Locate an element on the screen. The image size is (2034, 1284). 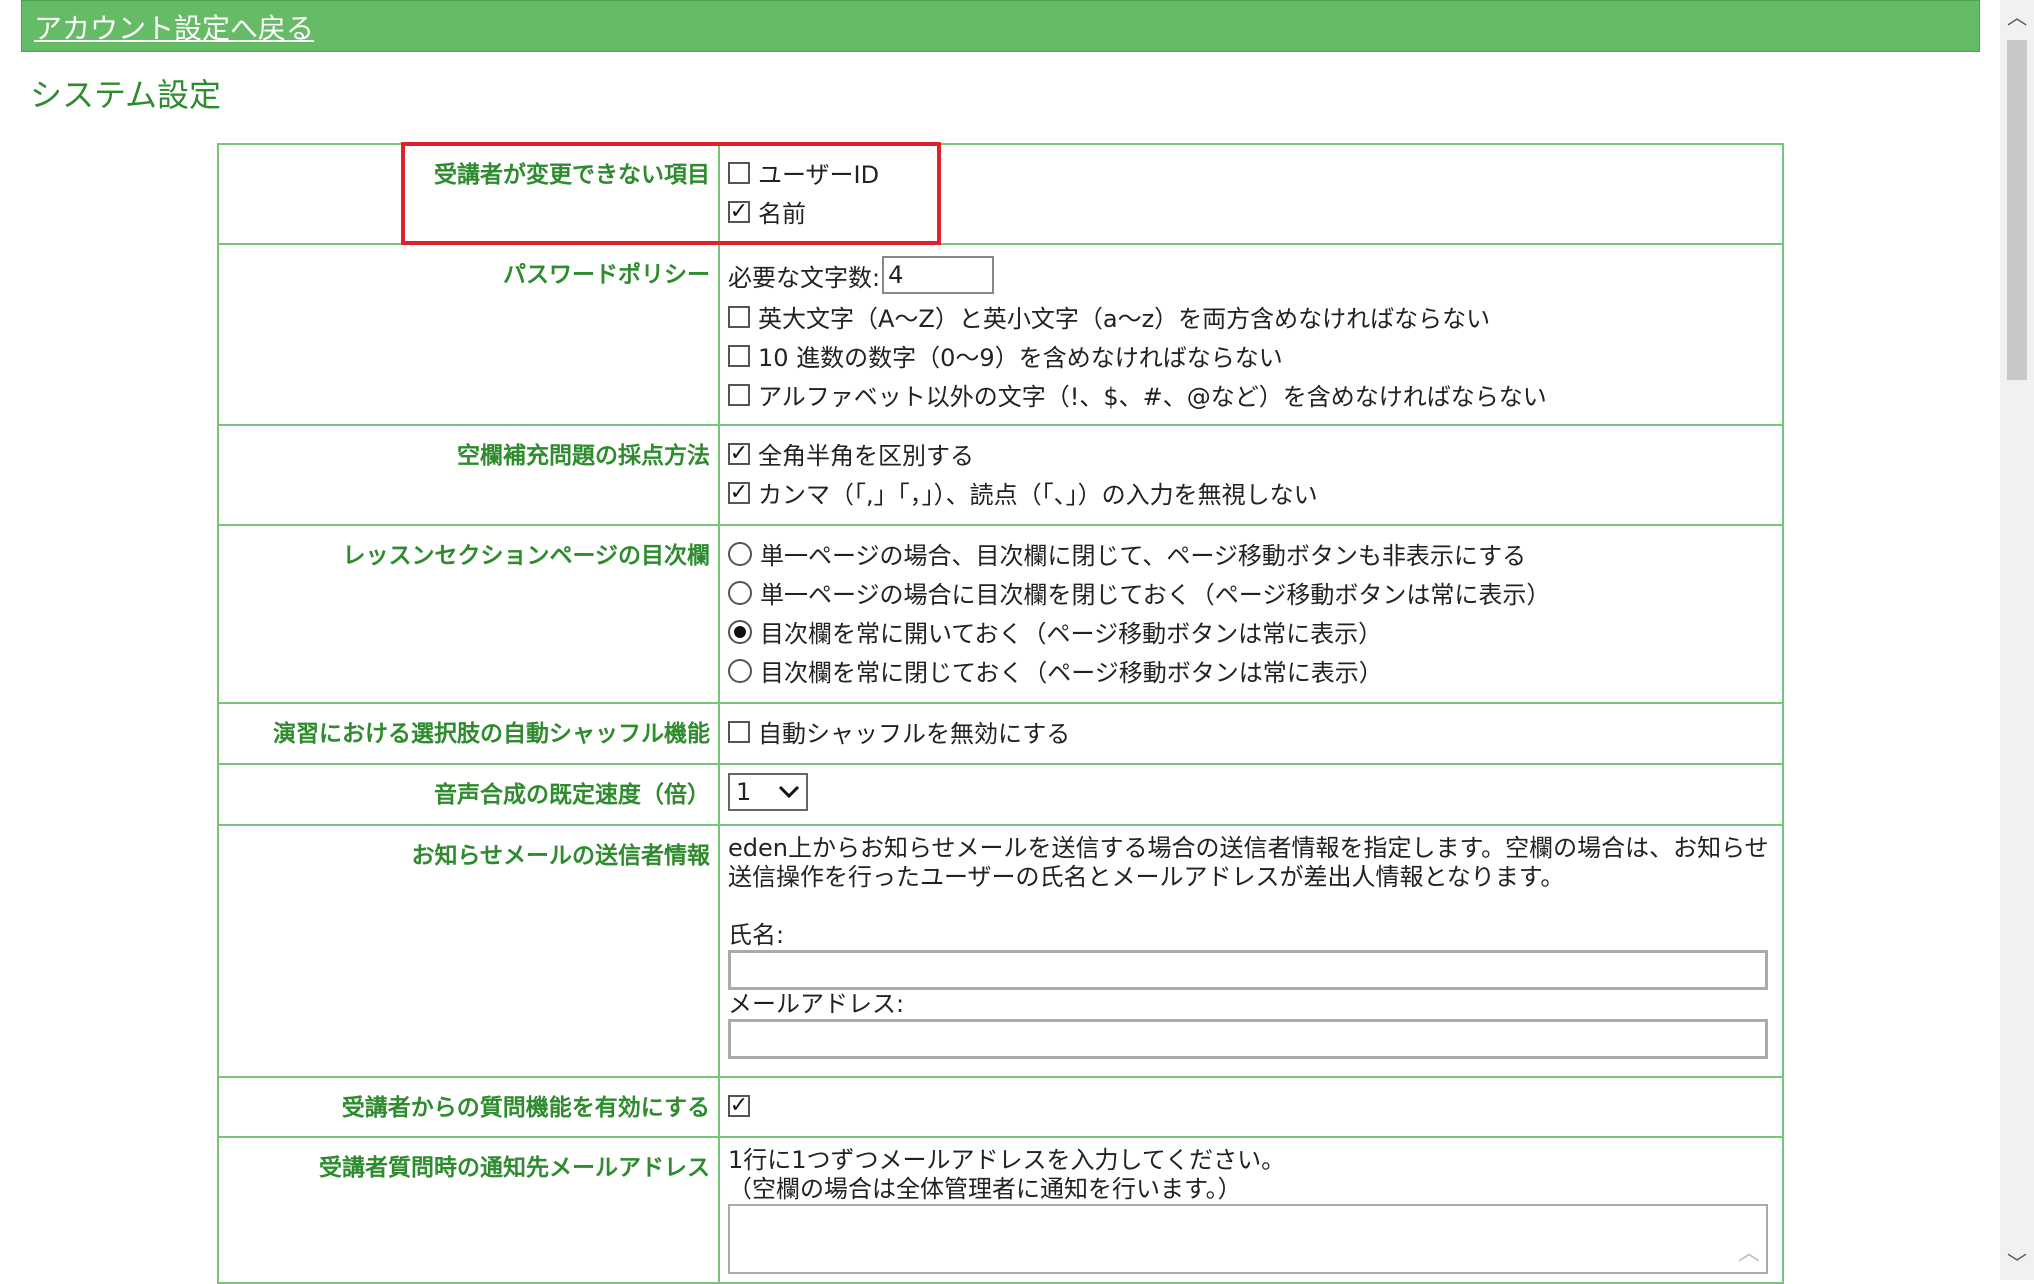
row-value: ✓ is located at coordinates (1251, 1107).